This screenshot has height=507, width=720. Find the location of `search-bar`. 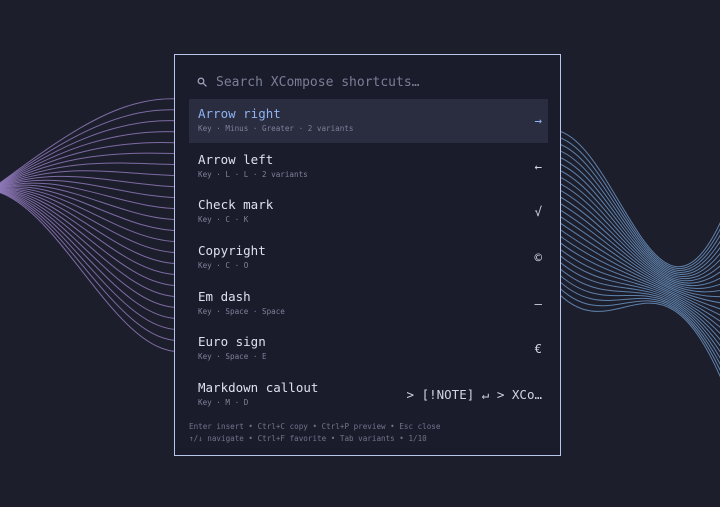

search-bar is located at coordinates (370, 82).